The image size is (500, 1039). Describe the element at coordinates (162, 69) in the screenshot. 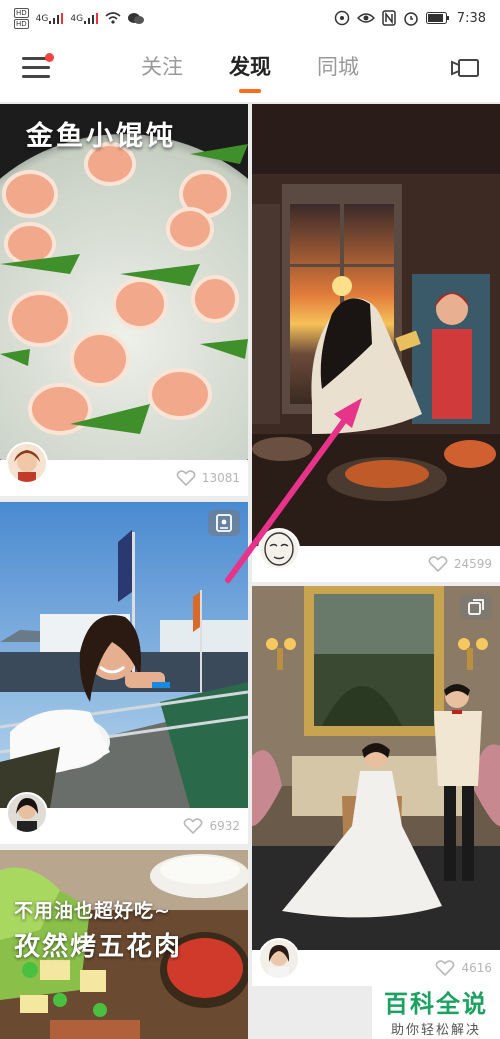

I see `tab-follow: 关注` at that location.